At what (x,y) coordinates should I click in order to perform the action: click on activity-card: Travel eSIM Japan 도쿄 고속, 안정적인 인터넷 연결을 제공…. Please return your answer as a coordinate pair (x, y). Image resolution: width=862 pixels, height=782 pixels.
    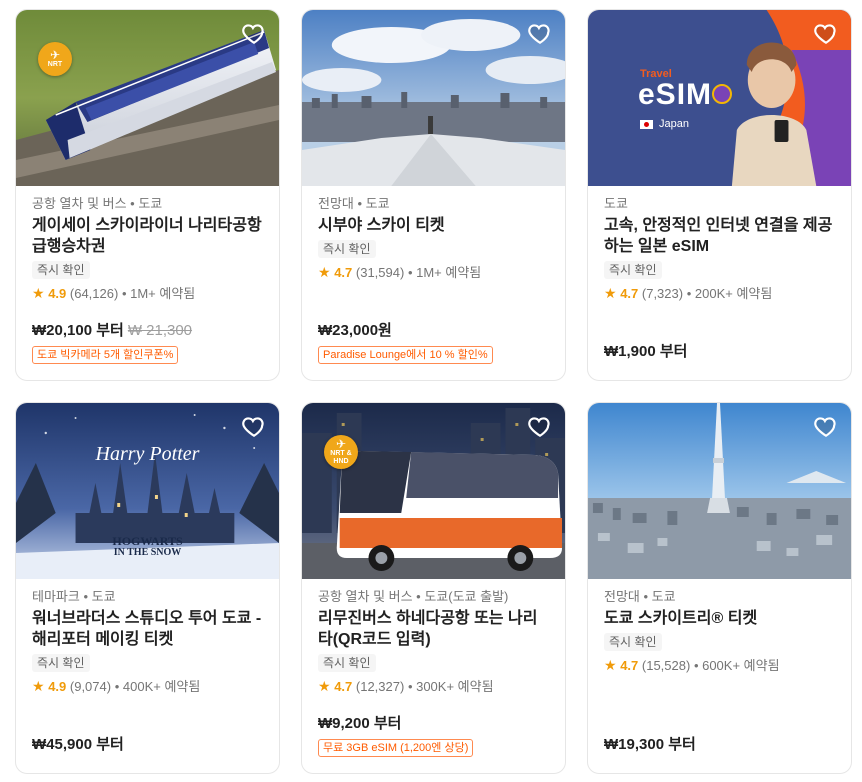
    Looking at the image, I should click on (719, 195).